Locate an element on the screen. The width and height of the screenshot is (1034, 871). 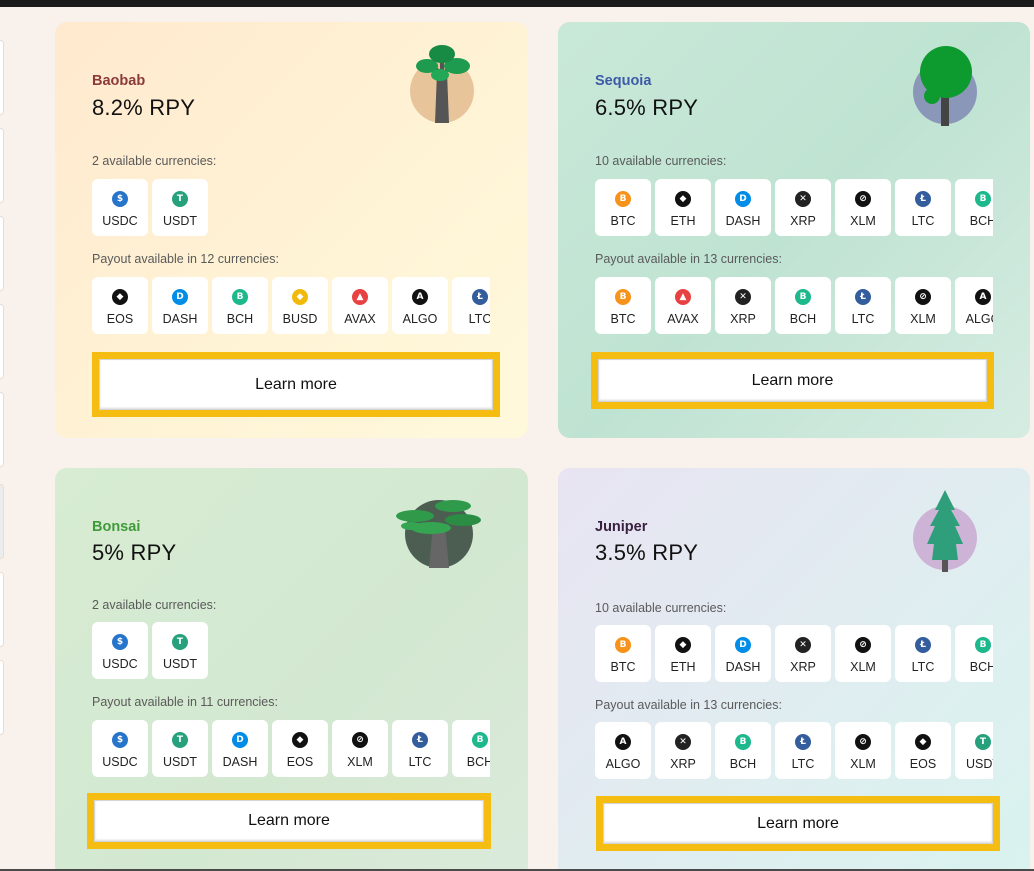
plan-name: Juniper is located at coordinates (621, 527).